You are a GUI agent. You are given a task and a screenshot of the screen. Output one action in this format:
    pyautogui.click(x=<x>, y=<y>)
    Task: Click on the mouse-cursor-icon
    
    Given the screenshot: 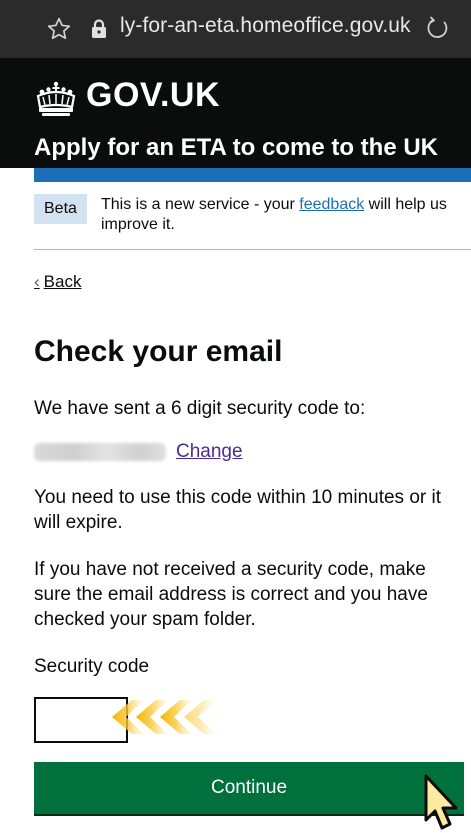 What is the action you would take?
    pyautogui.click(x=441, y=802)
    